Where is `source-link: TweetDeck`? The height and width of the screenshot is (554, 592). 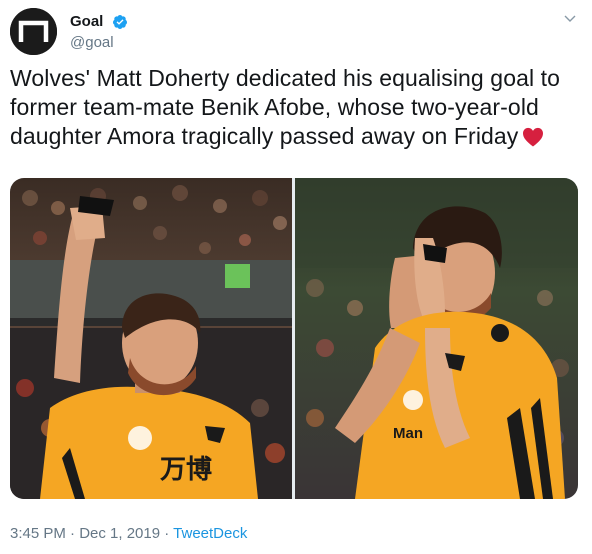
source-link: TweetDeck is located at coordinates (210, 533).